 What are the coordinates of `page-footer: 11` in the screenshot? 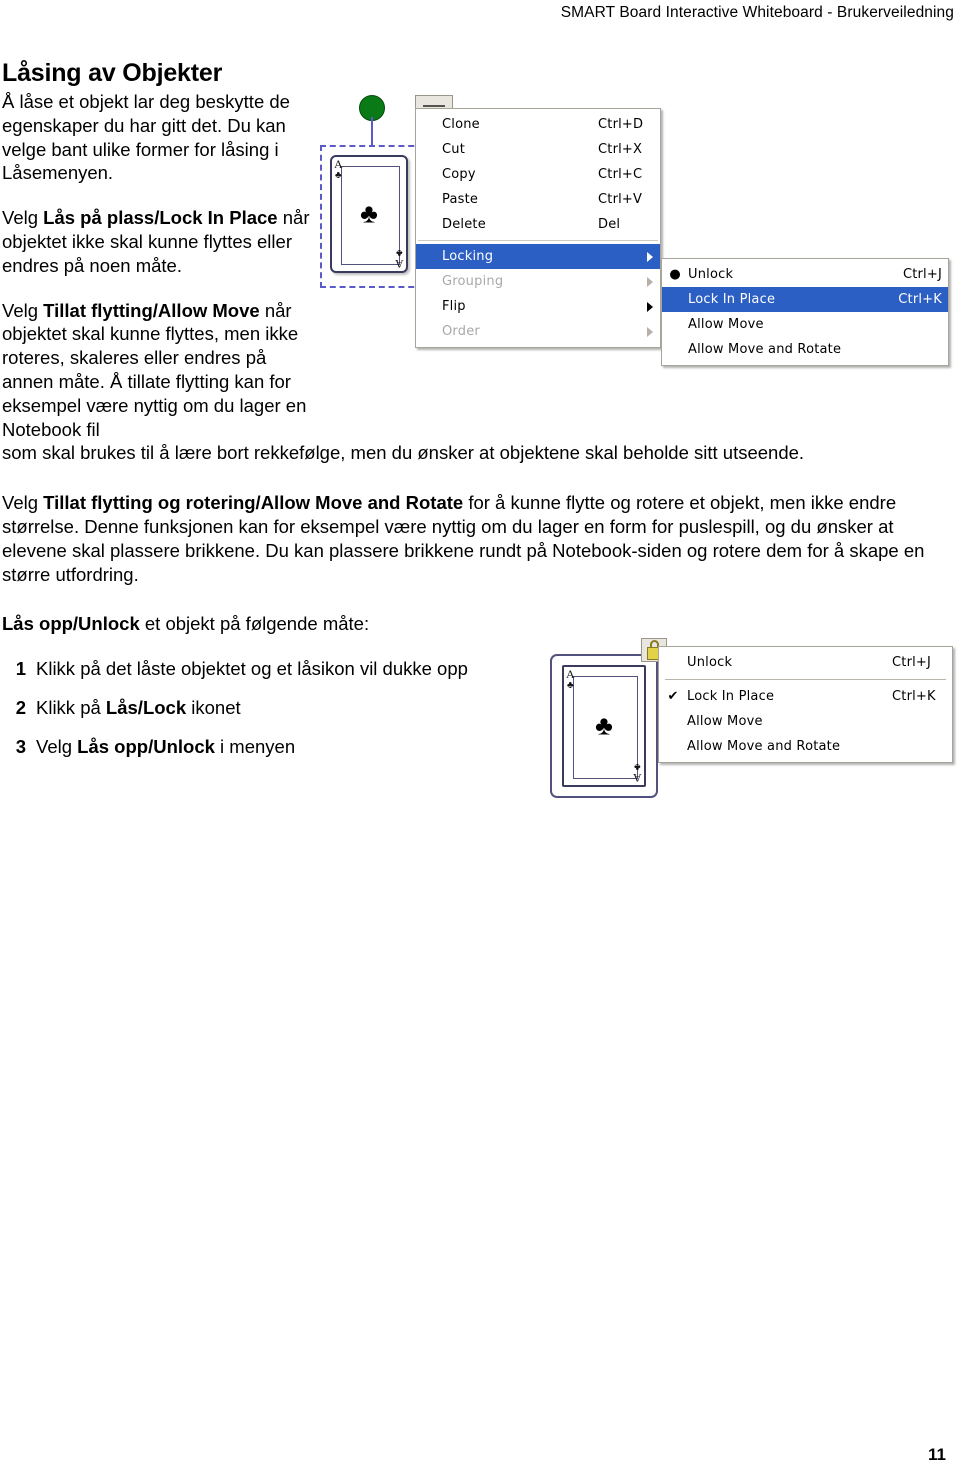 It's located at (480, 1455).